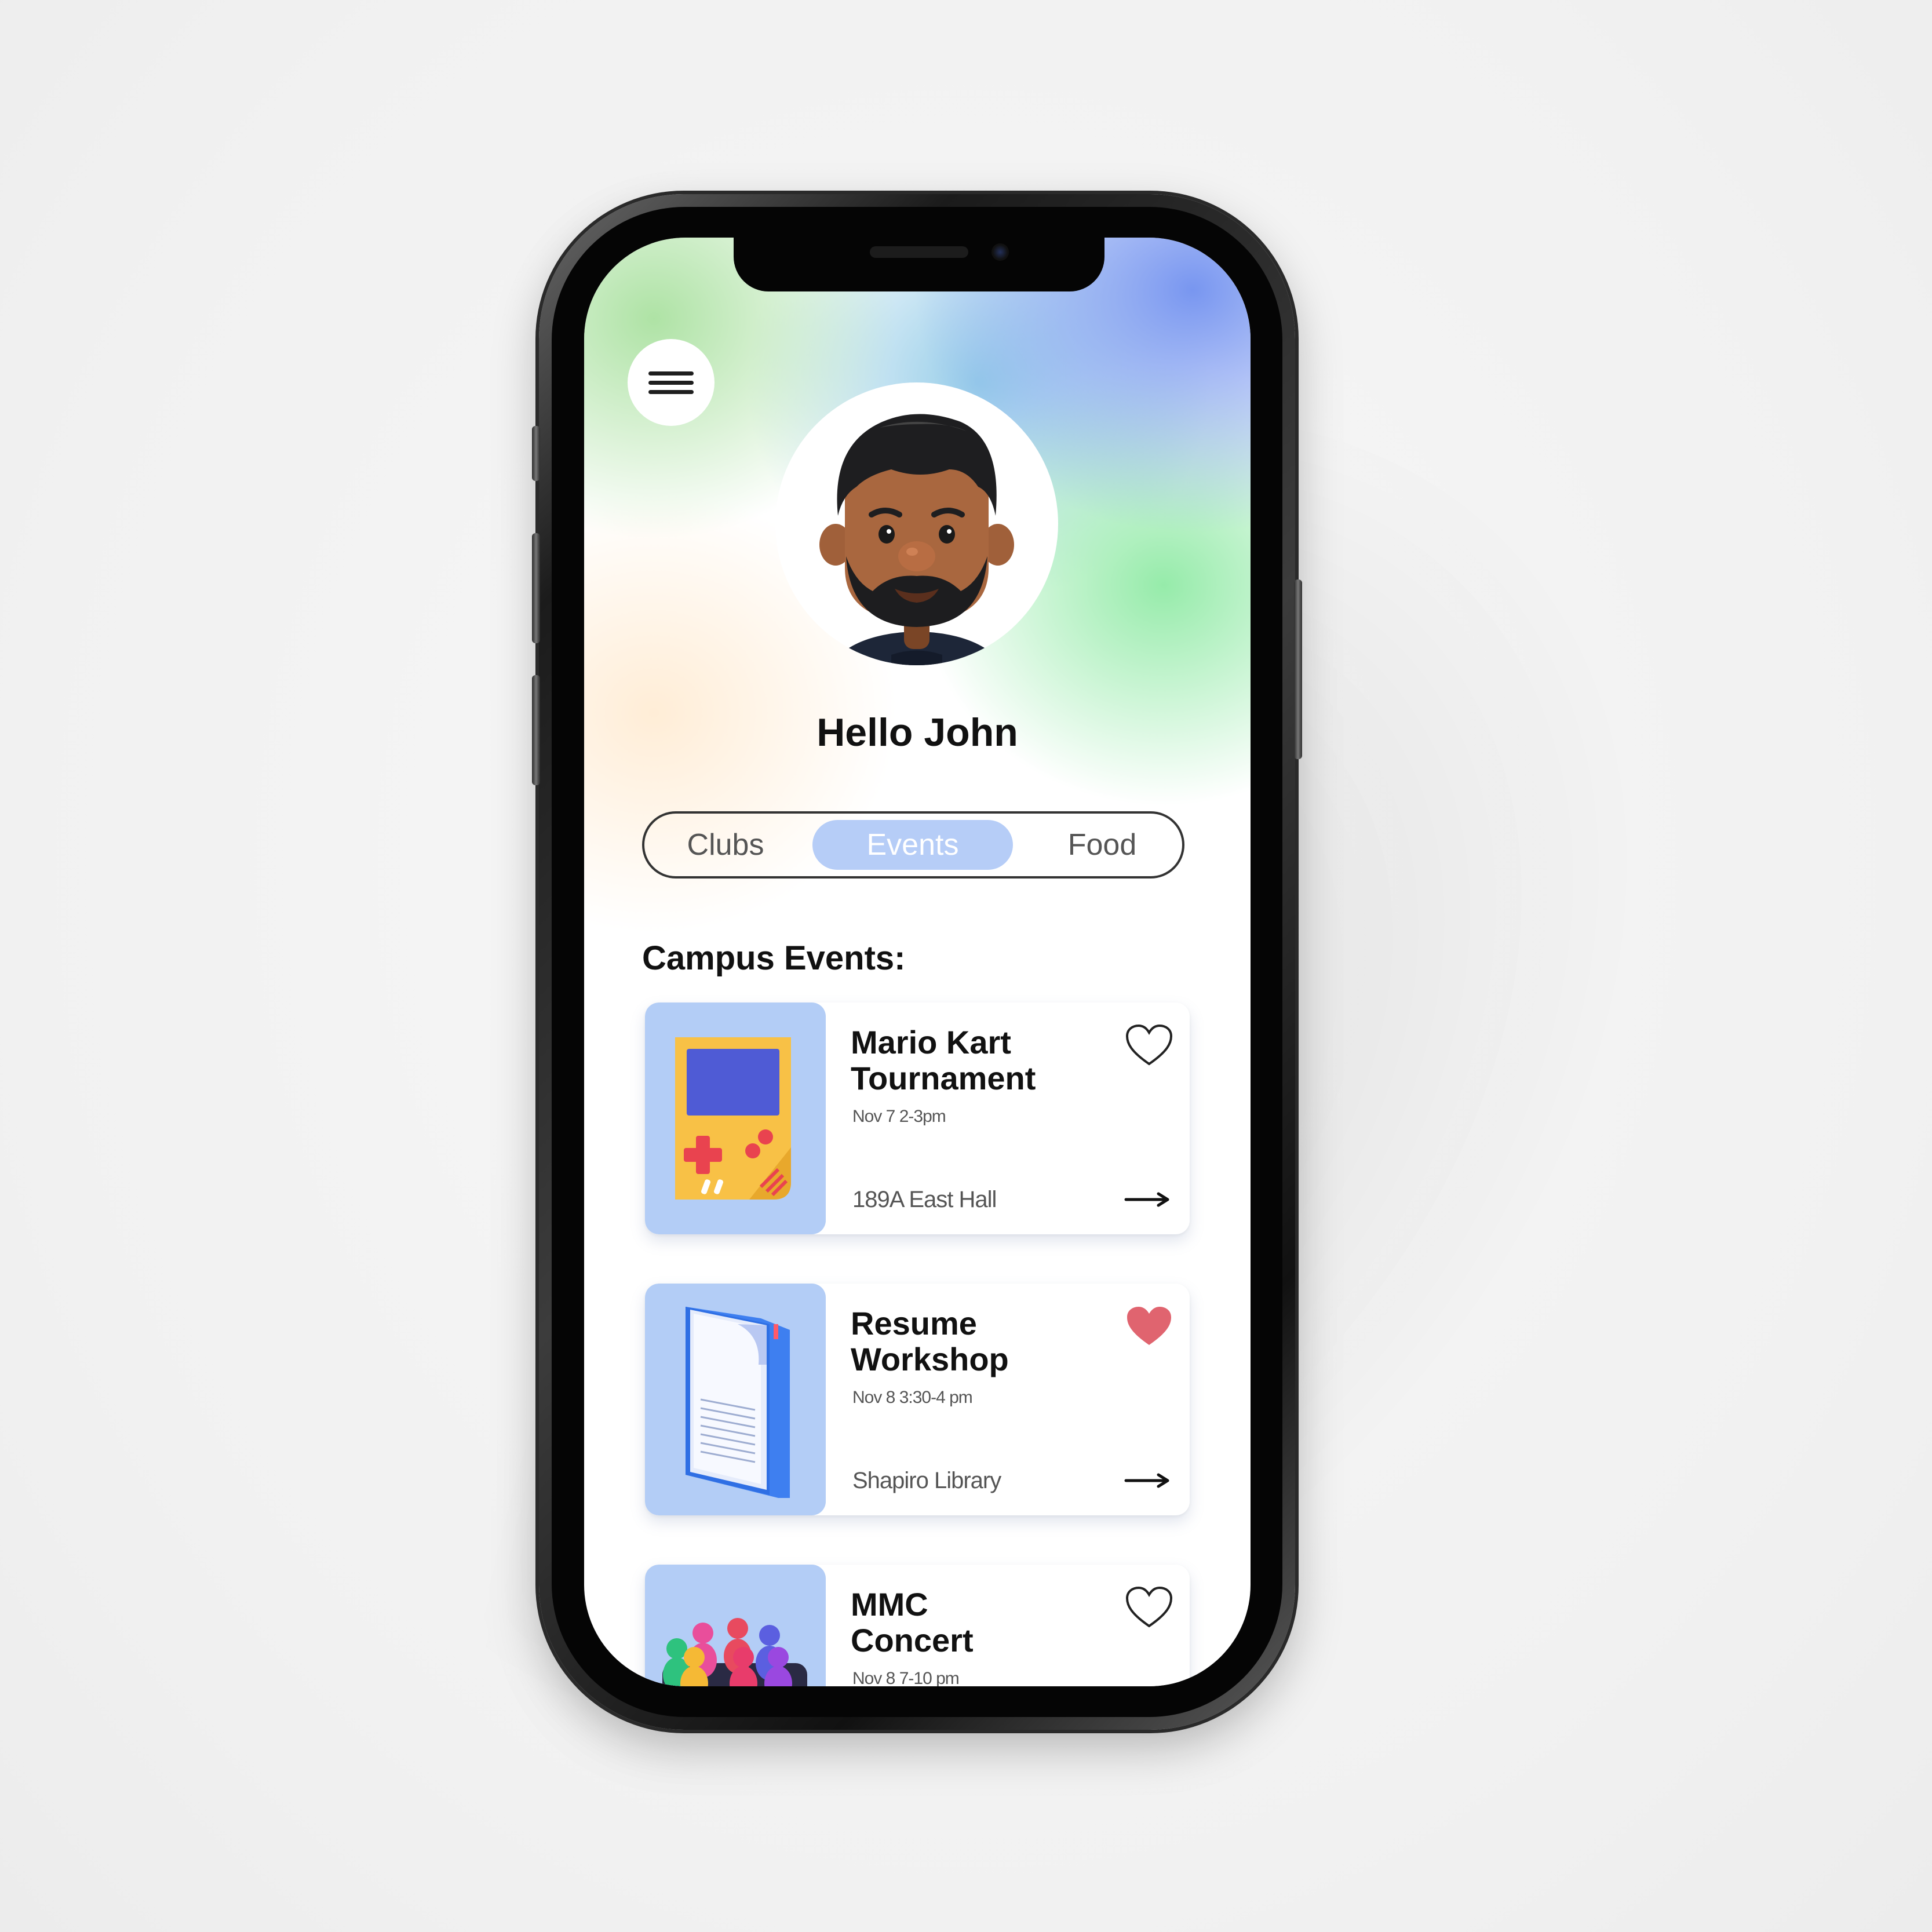  I want to click on volume-down-button, so click(536, 730).